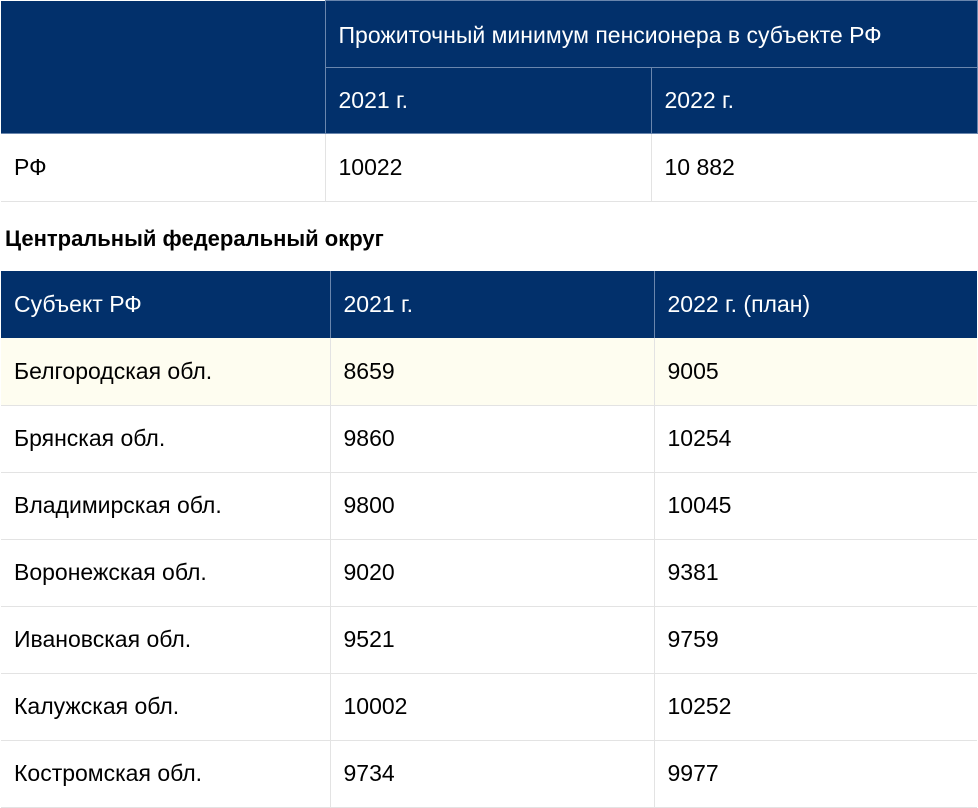  What do you see at coordinates (815, 304) in the screenshot?
I see `header-2022-plan: 2022 г. (план)` at bounding box center [815, 304].